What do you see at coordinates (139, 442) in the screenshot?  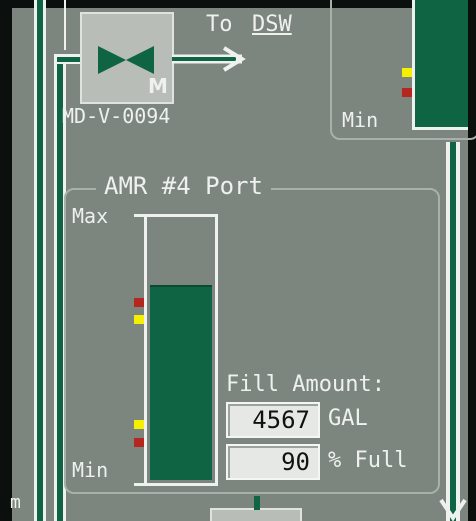 I see `low-low-marker` at bounding box center [139, 442].